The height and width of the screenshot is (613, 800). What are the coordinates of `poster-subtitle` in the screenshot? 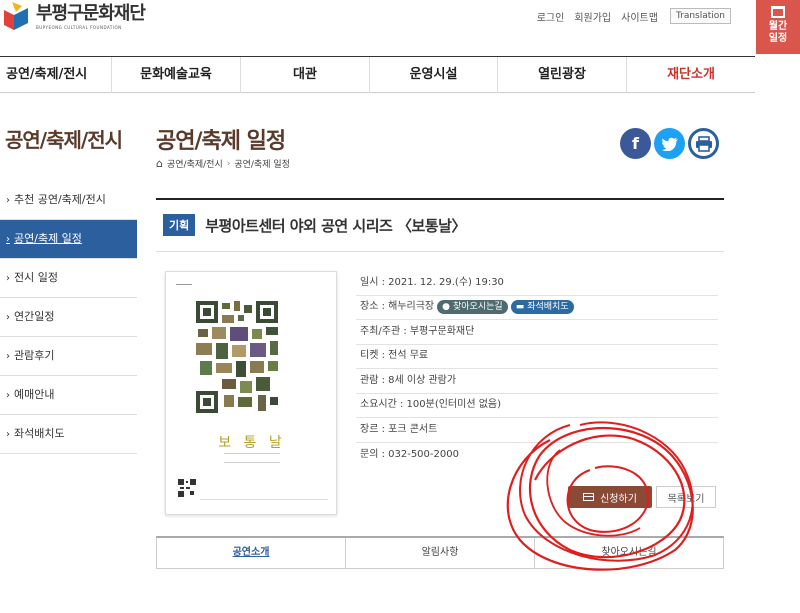 It's located at (252, 458).